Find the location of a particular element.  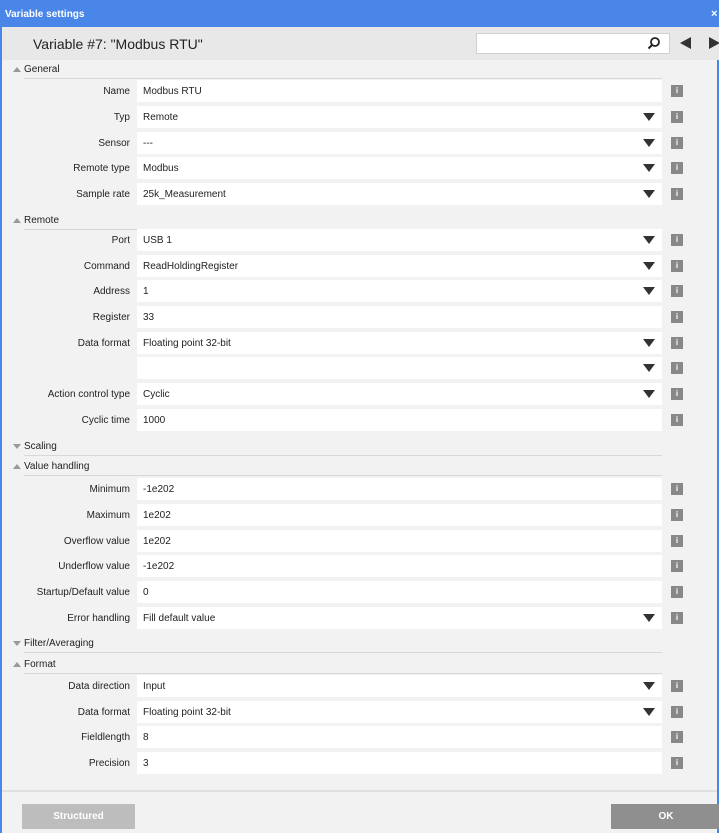

section-value-handling: Value handling is located at coordinates (332, 467).